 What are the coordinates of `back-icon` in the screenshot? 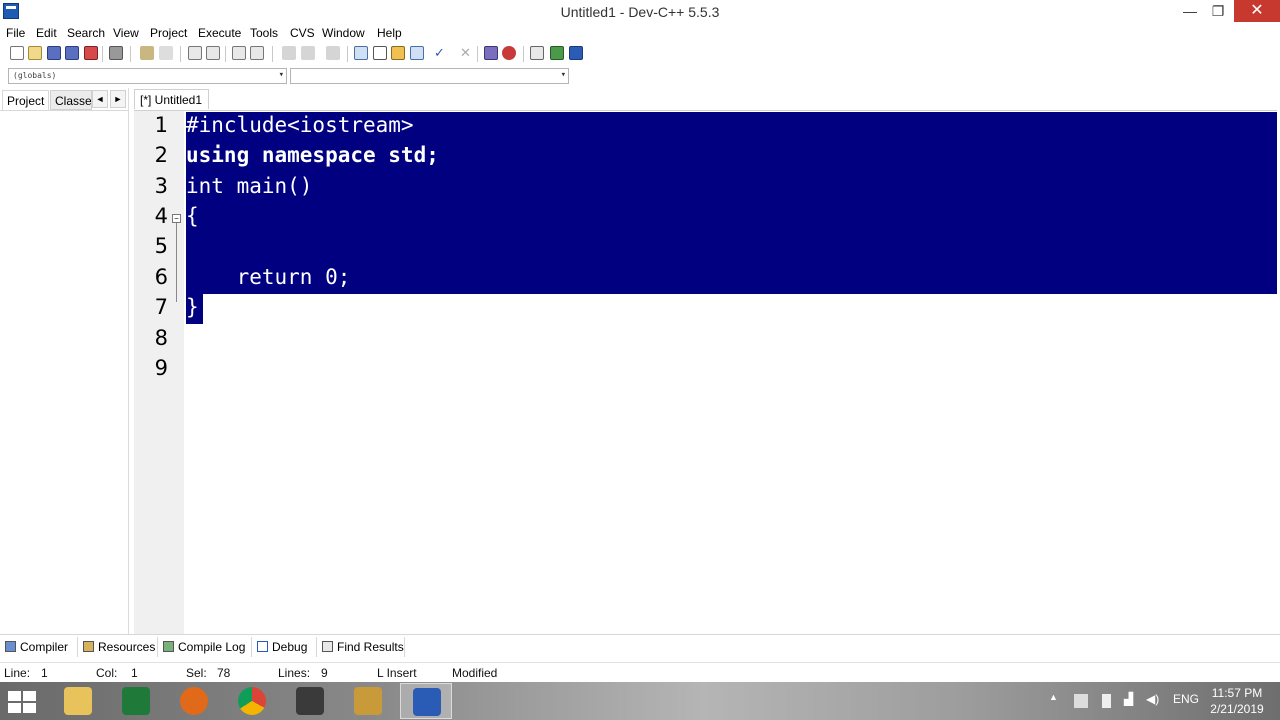 It's located at (289, 53).